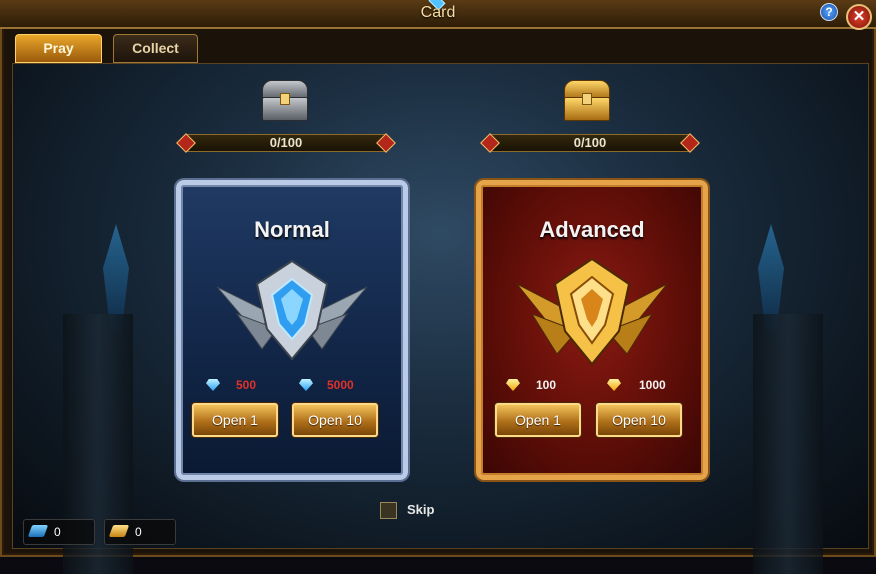  What do you see at coordinates (859, 17) in the screenshot?
I see `close-button: ✕` at bounding box center [859, 17].